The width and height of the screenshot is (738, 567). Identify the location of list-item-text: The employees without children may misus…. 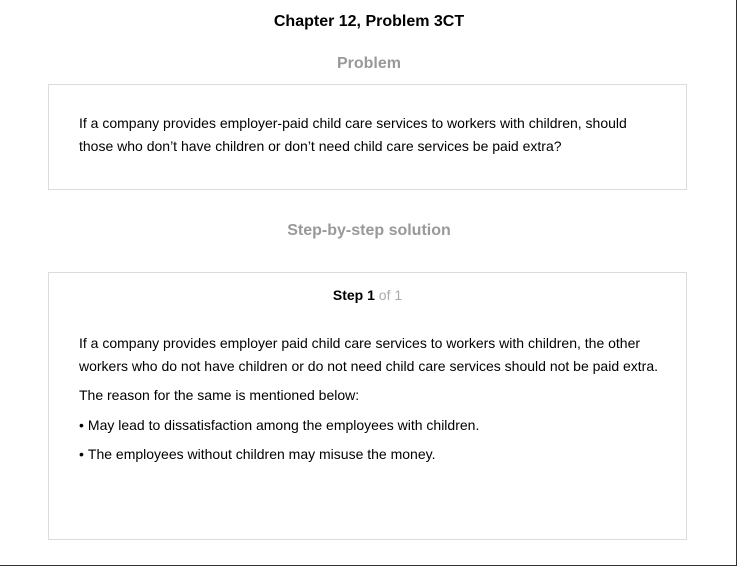
(261, 454).